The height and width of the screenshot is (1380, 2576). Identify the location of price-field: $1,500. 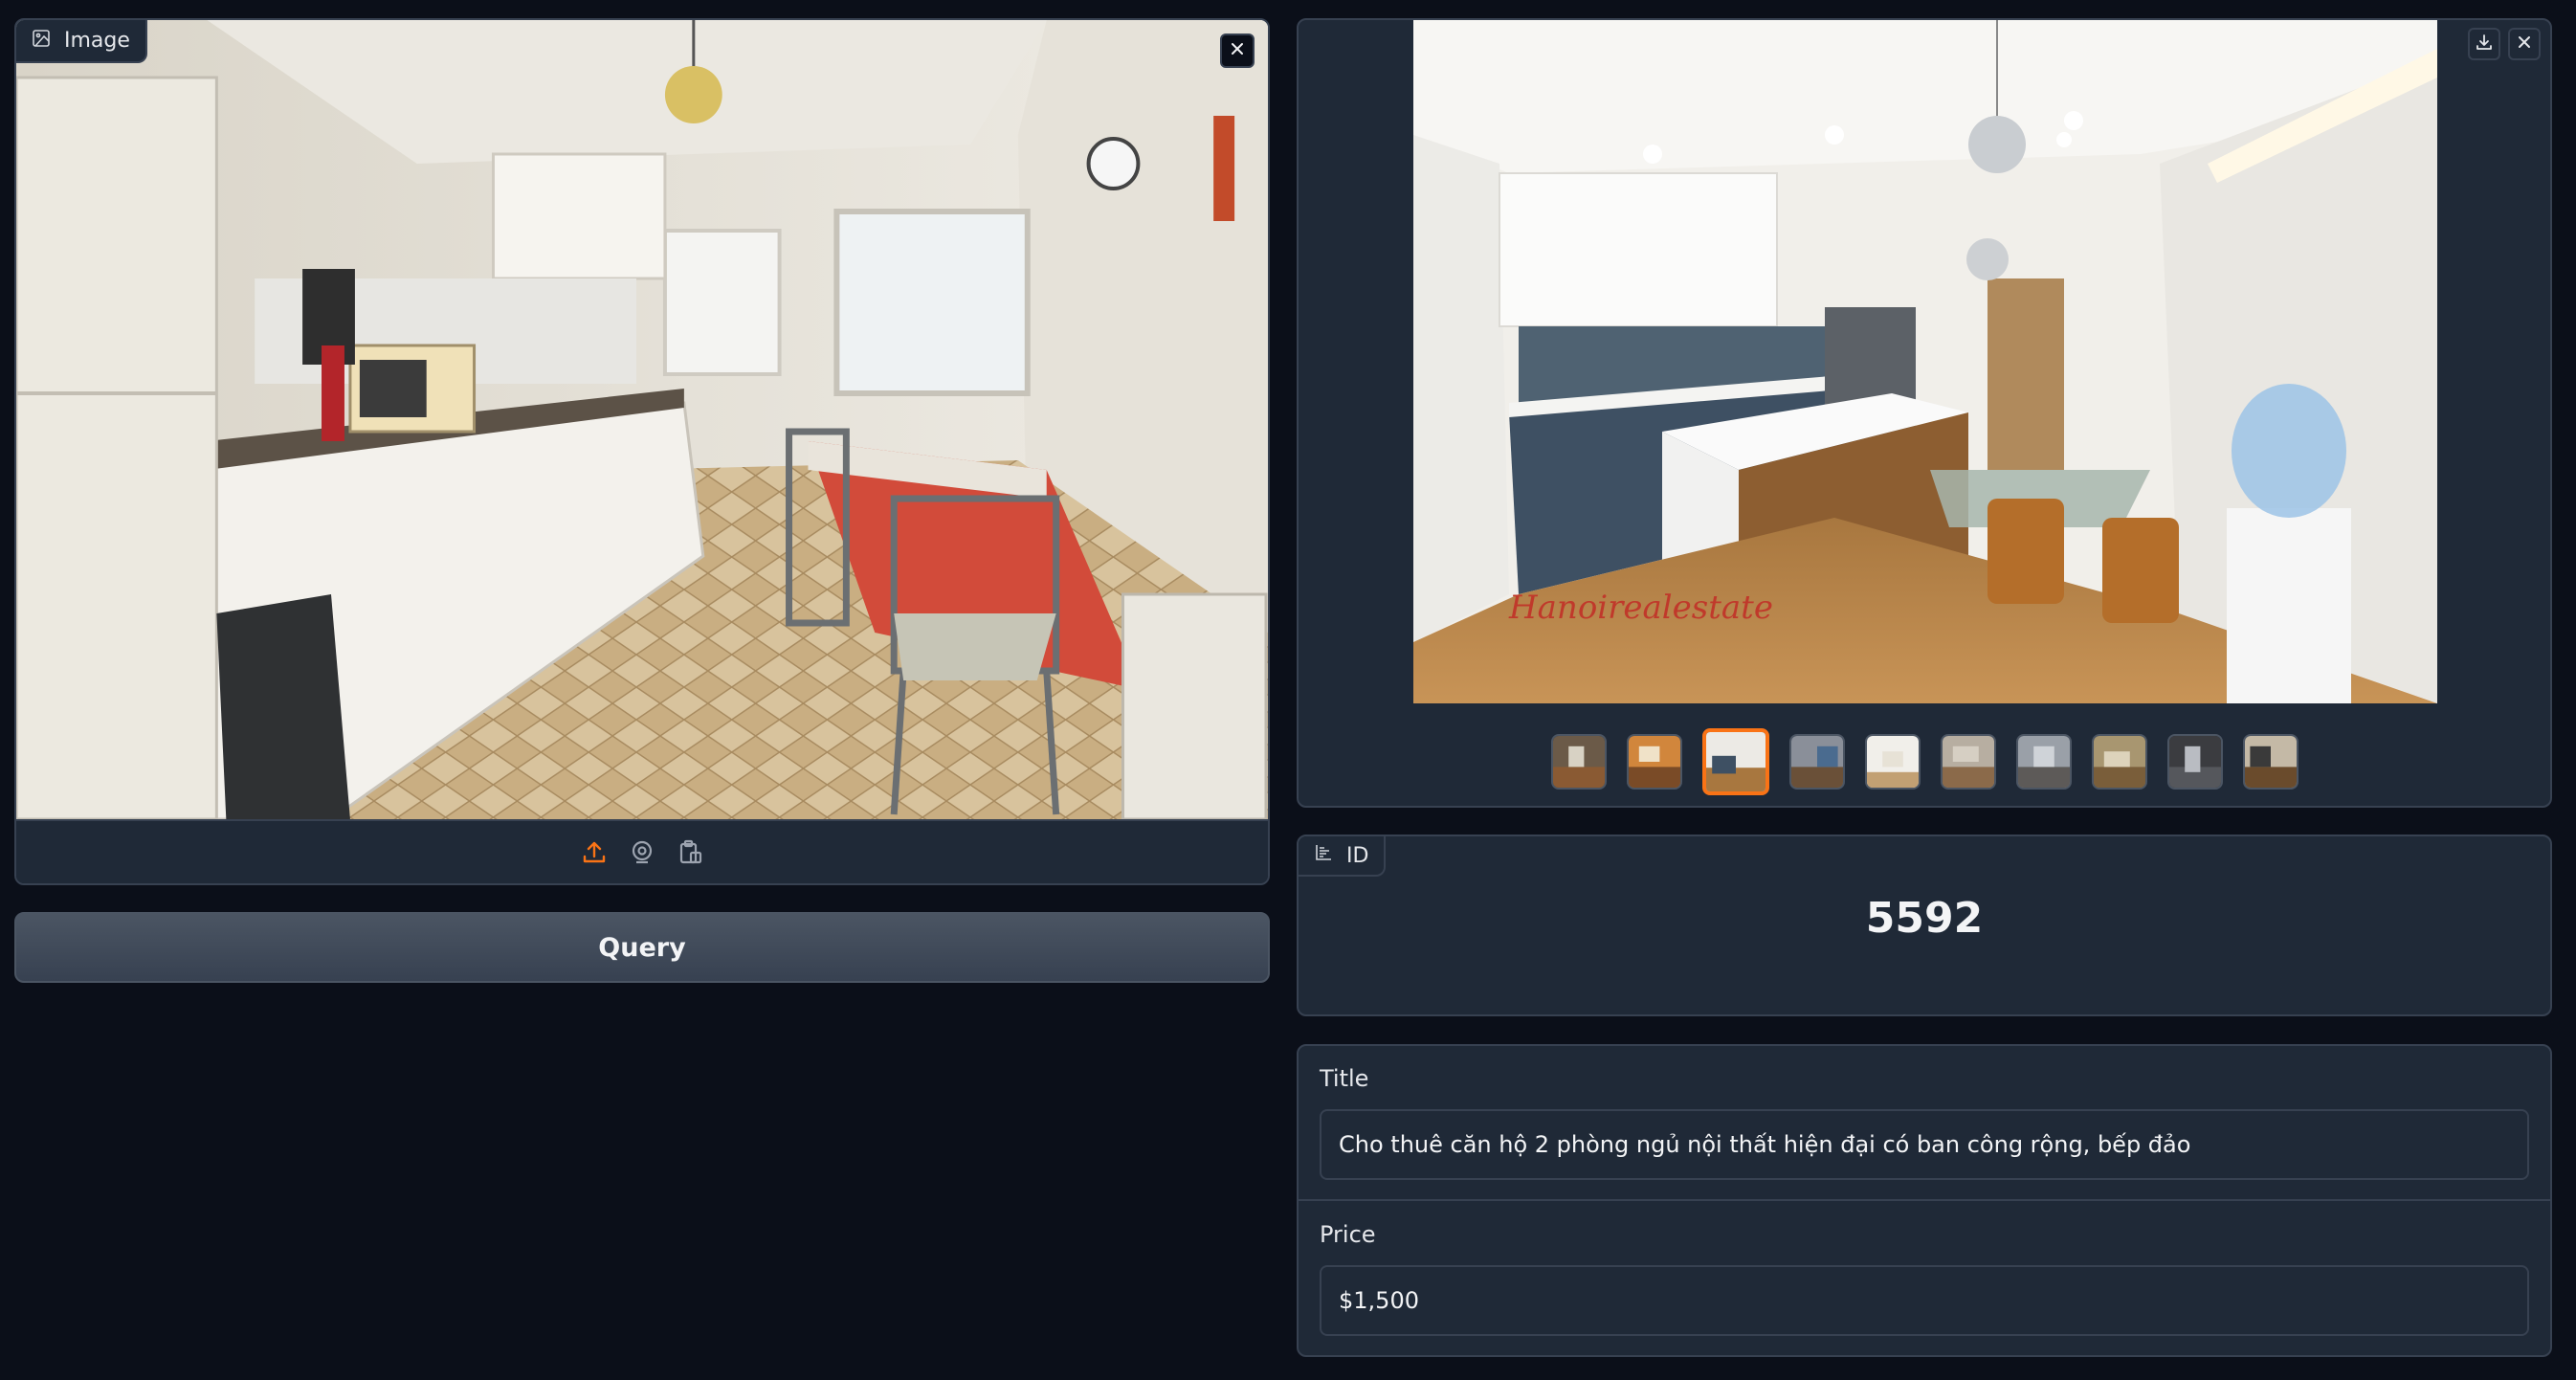
(1924, 1300).